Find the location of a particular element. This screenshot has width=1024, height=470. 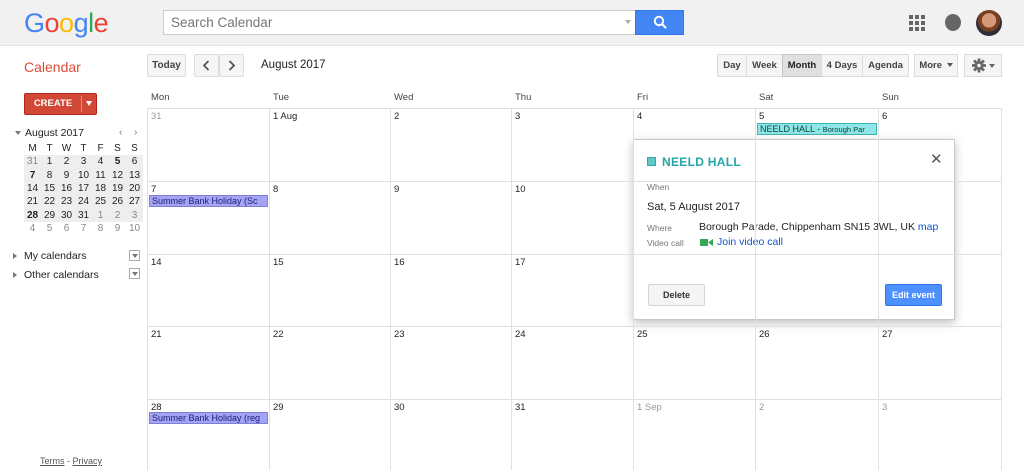

mini-calendar-prev-icon: ‹ is located at coordinates (120, 132).